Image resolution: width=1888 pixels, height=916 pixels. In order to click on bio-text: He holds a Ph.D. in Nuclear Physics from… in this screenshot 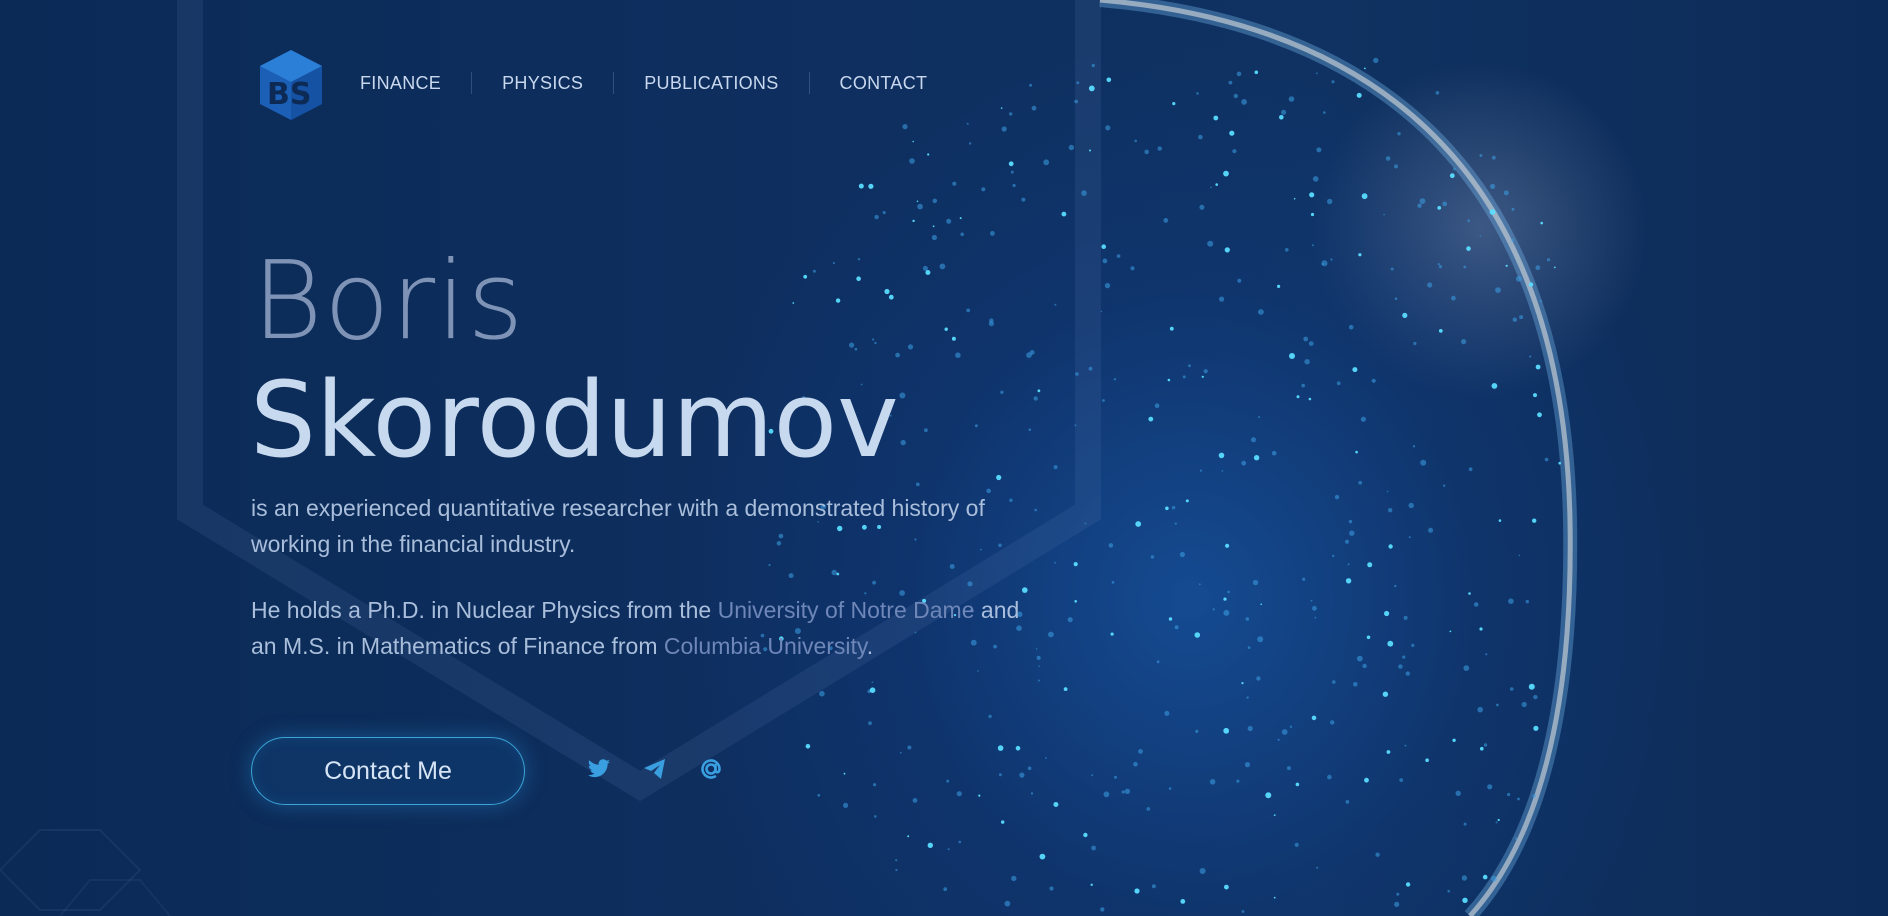, I will do `click(484, 610)`.